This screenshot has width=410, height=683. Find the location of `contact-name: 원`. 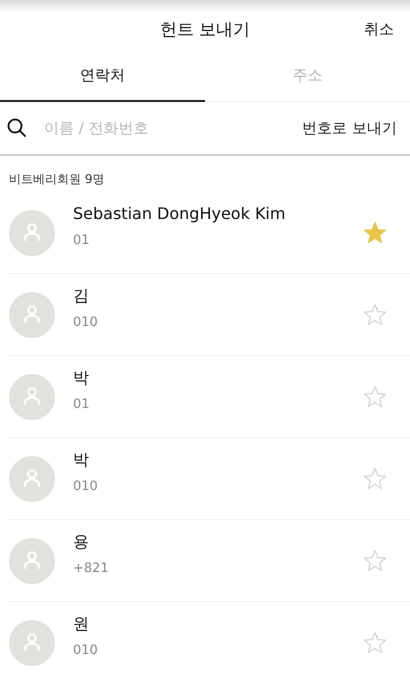

contact-name: 원 is located at coordinates (81, 624).